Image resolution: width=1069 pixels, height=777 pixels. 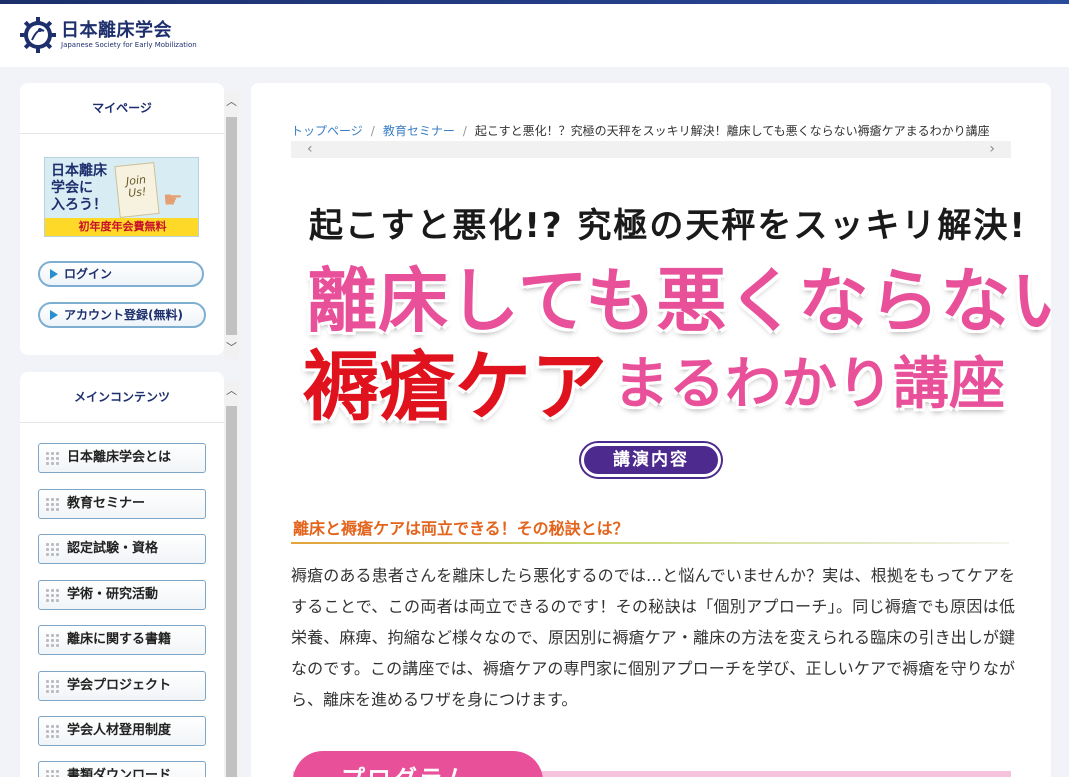 What do you see at coordinates (119, 772) in the screenshot?
I see `nav-item-label: 書類ダウンロード` at bounding box center [119, 772].